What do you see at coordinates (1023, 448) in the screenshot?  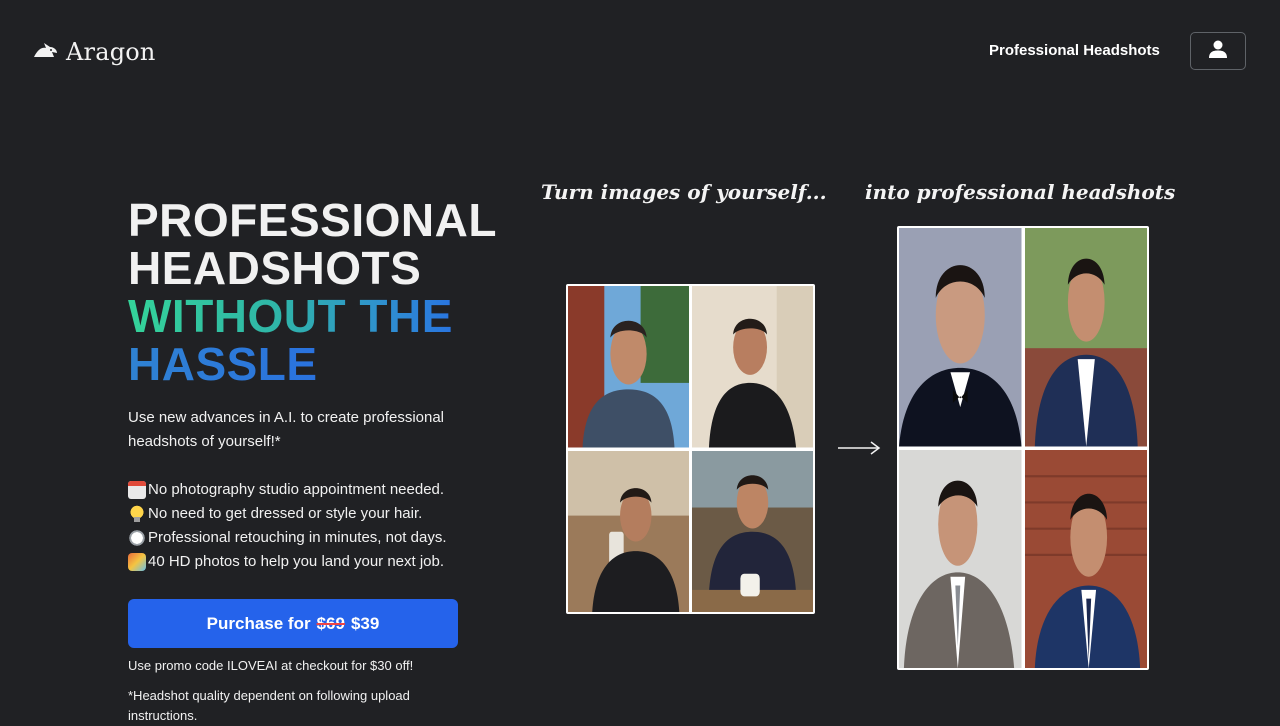 I see `after-photo-grid` at bounding box center [1023, 448].